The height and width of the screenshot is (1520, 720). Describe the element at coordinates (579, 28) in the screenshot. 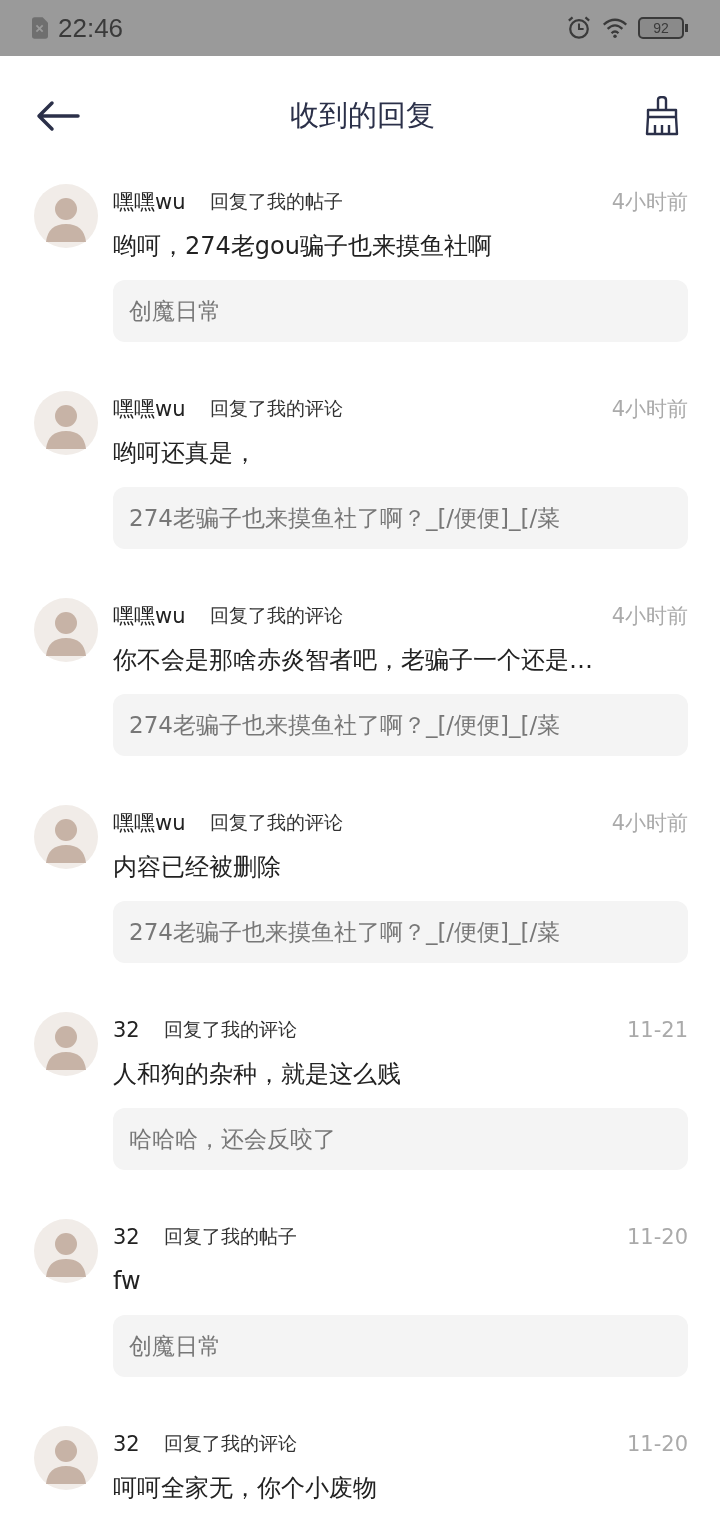

I see `alarm-icon` at that location.